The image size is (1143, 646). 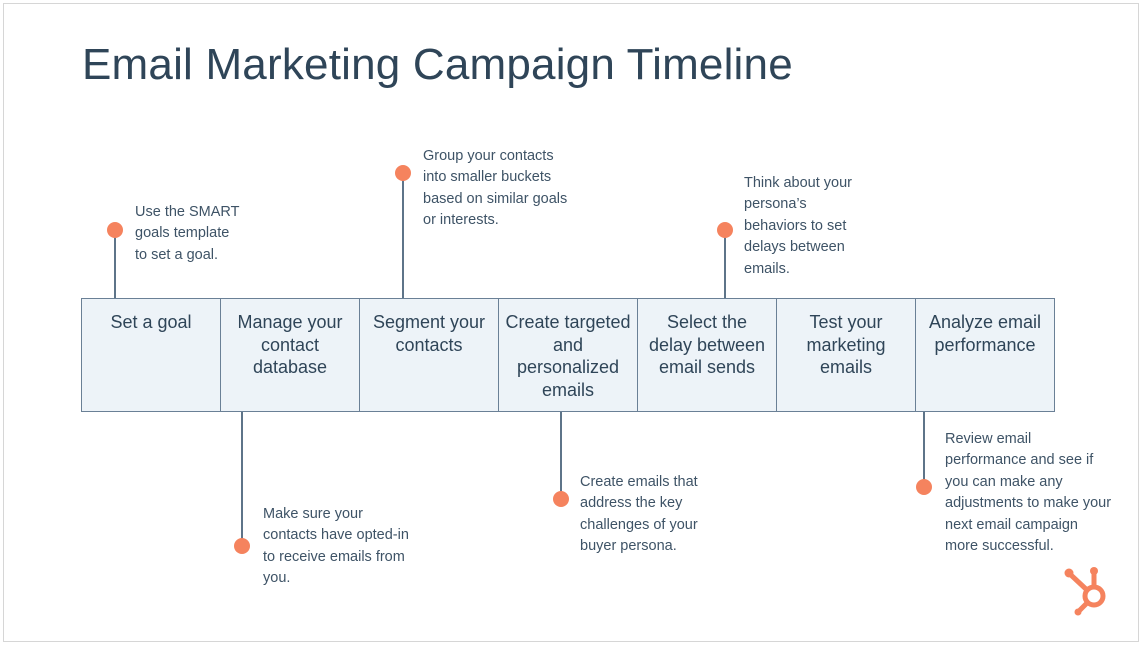 I want to click on connector-database, so click(x=242, y=479).